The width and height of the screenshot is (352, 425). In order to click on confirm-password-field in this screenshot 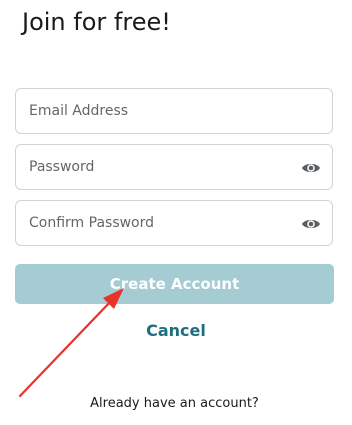, I will do `click(174, 223)`.